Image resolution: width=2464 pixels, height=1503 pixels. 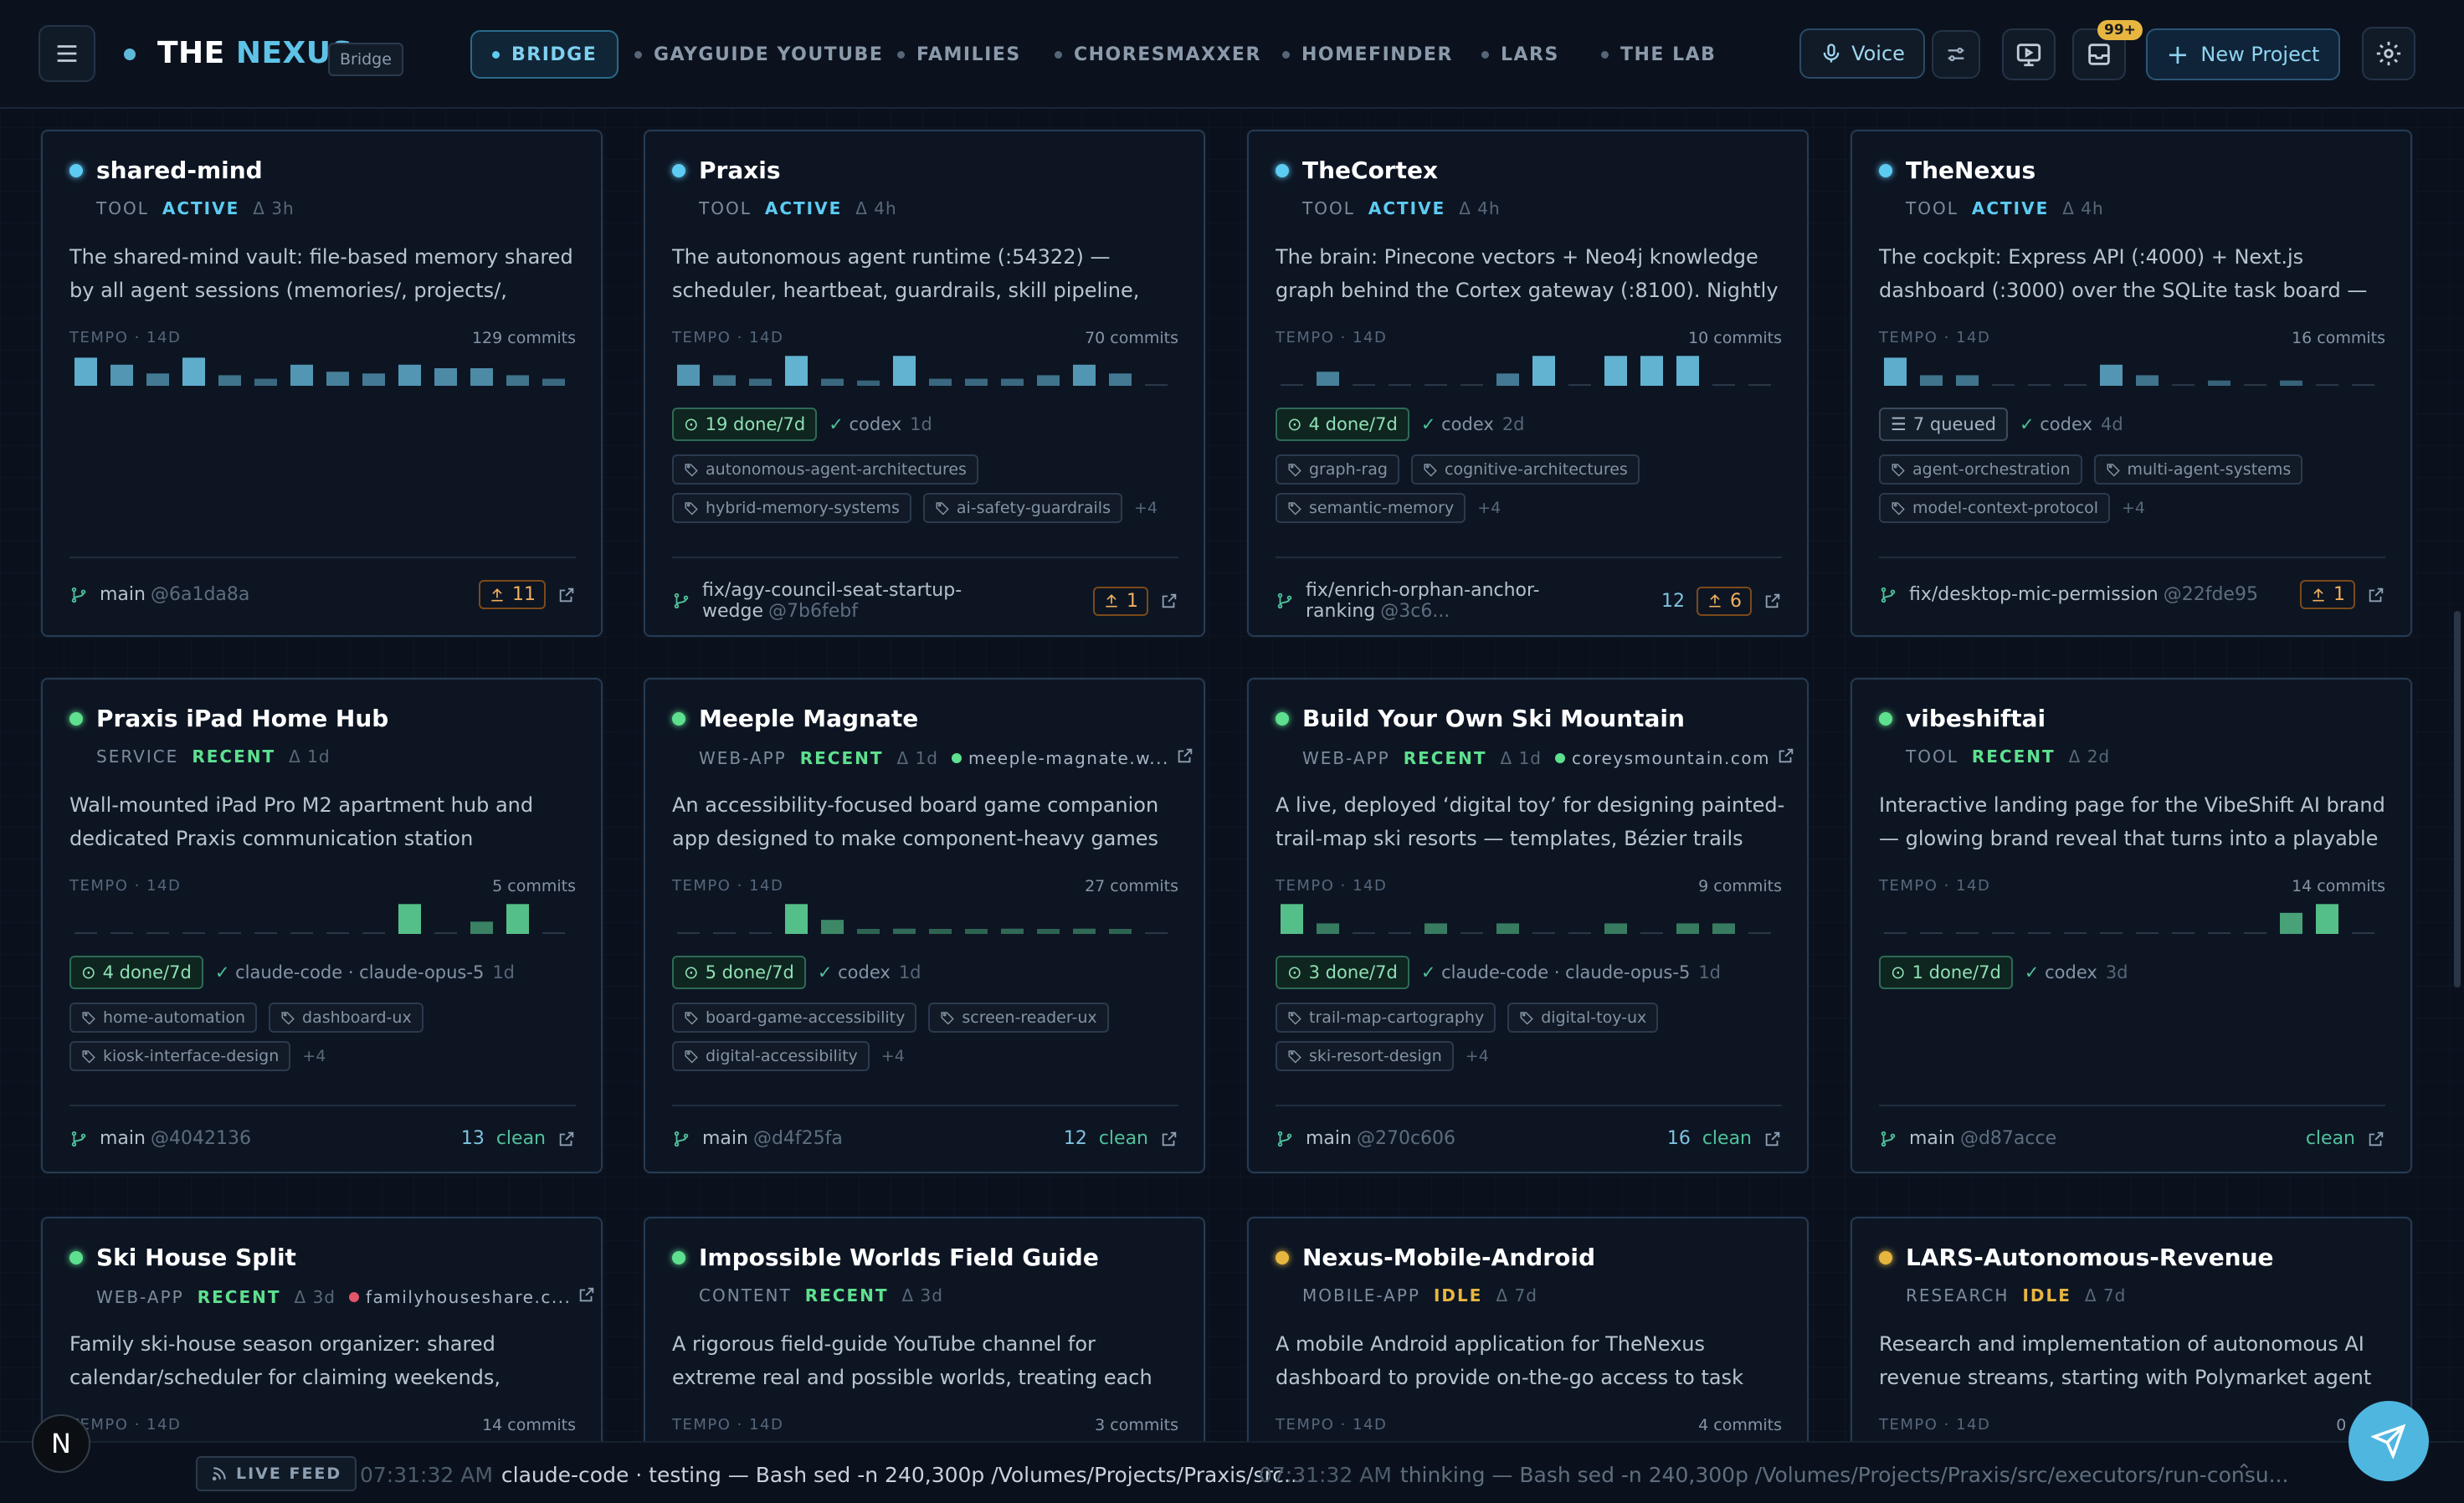 What do you see at coordinates (2198, 469) in the screenshot?
I see `topic-tag: multi-agent-systems` at bounding box center [2198, 469].